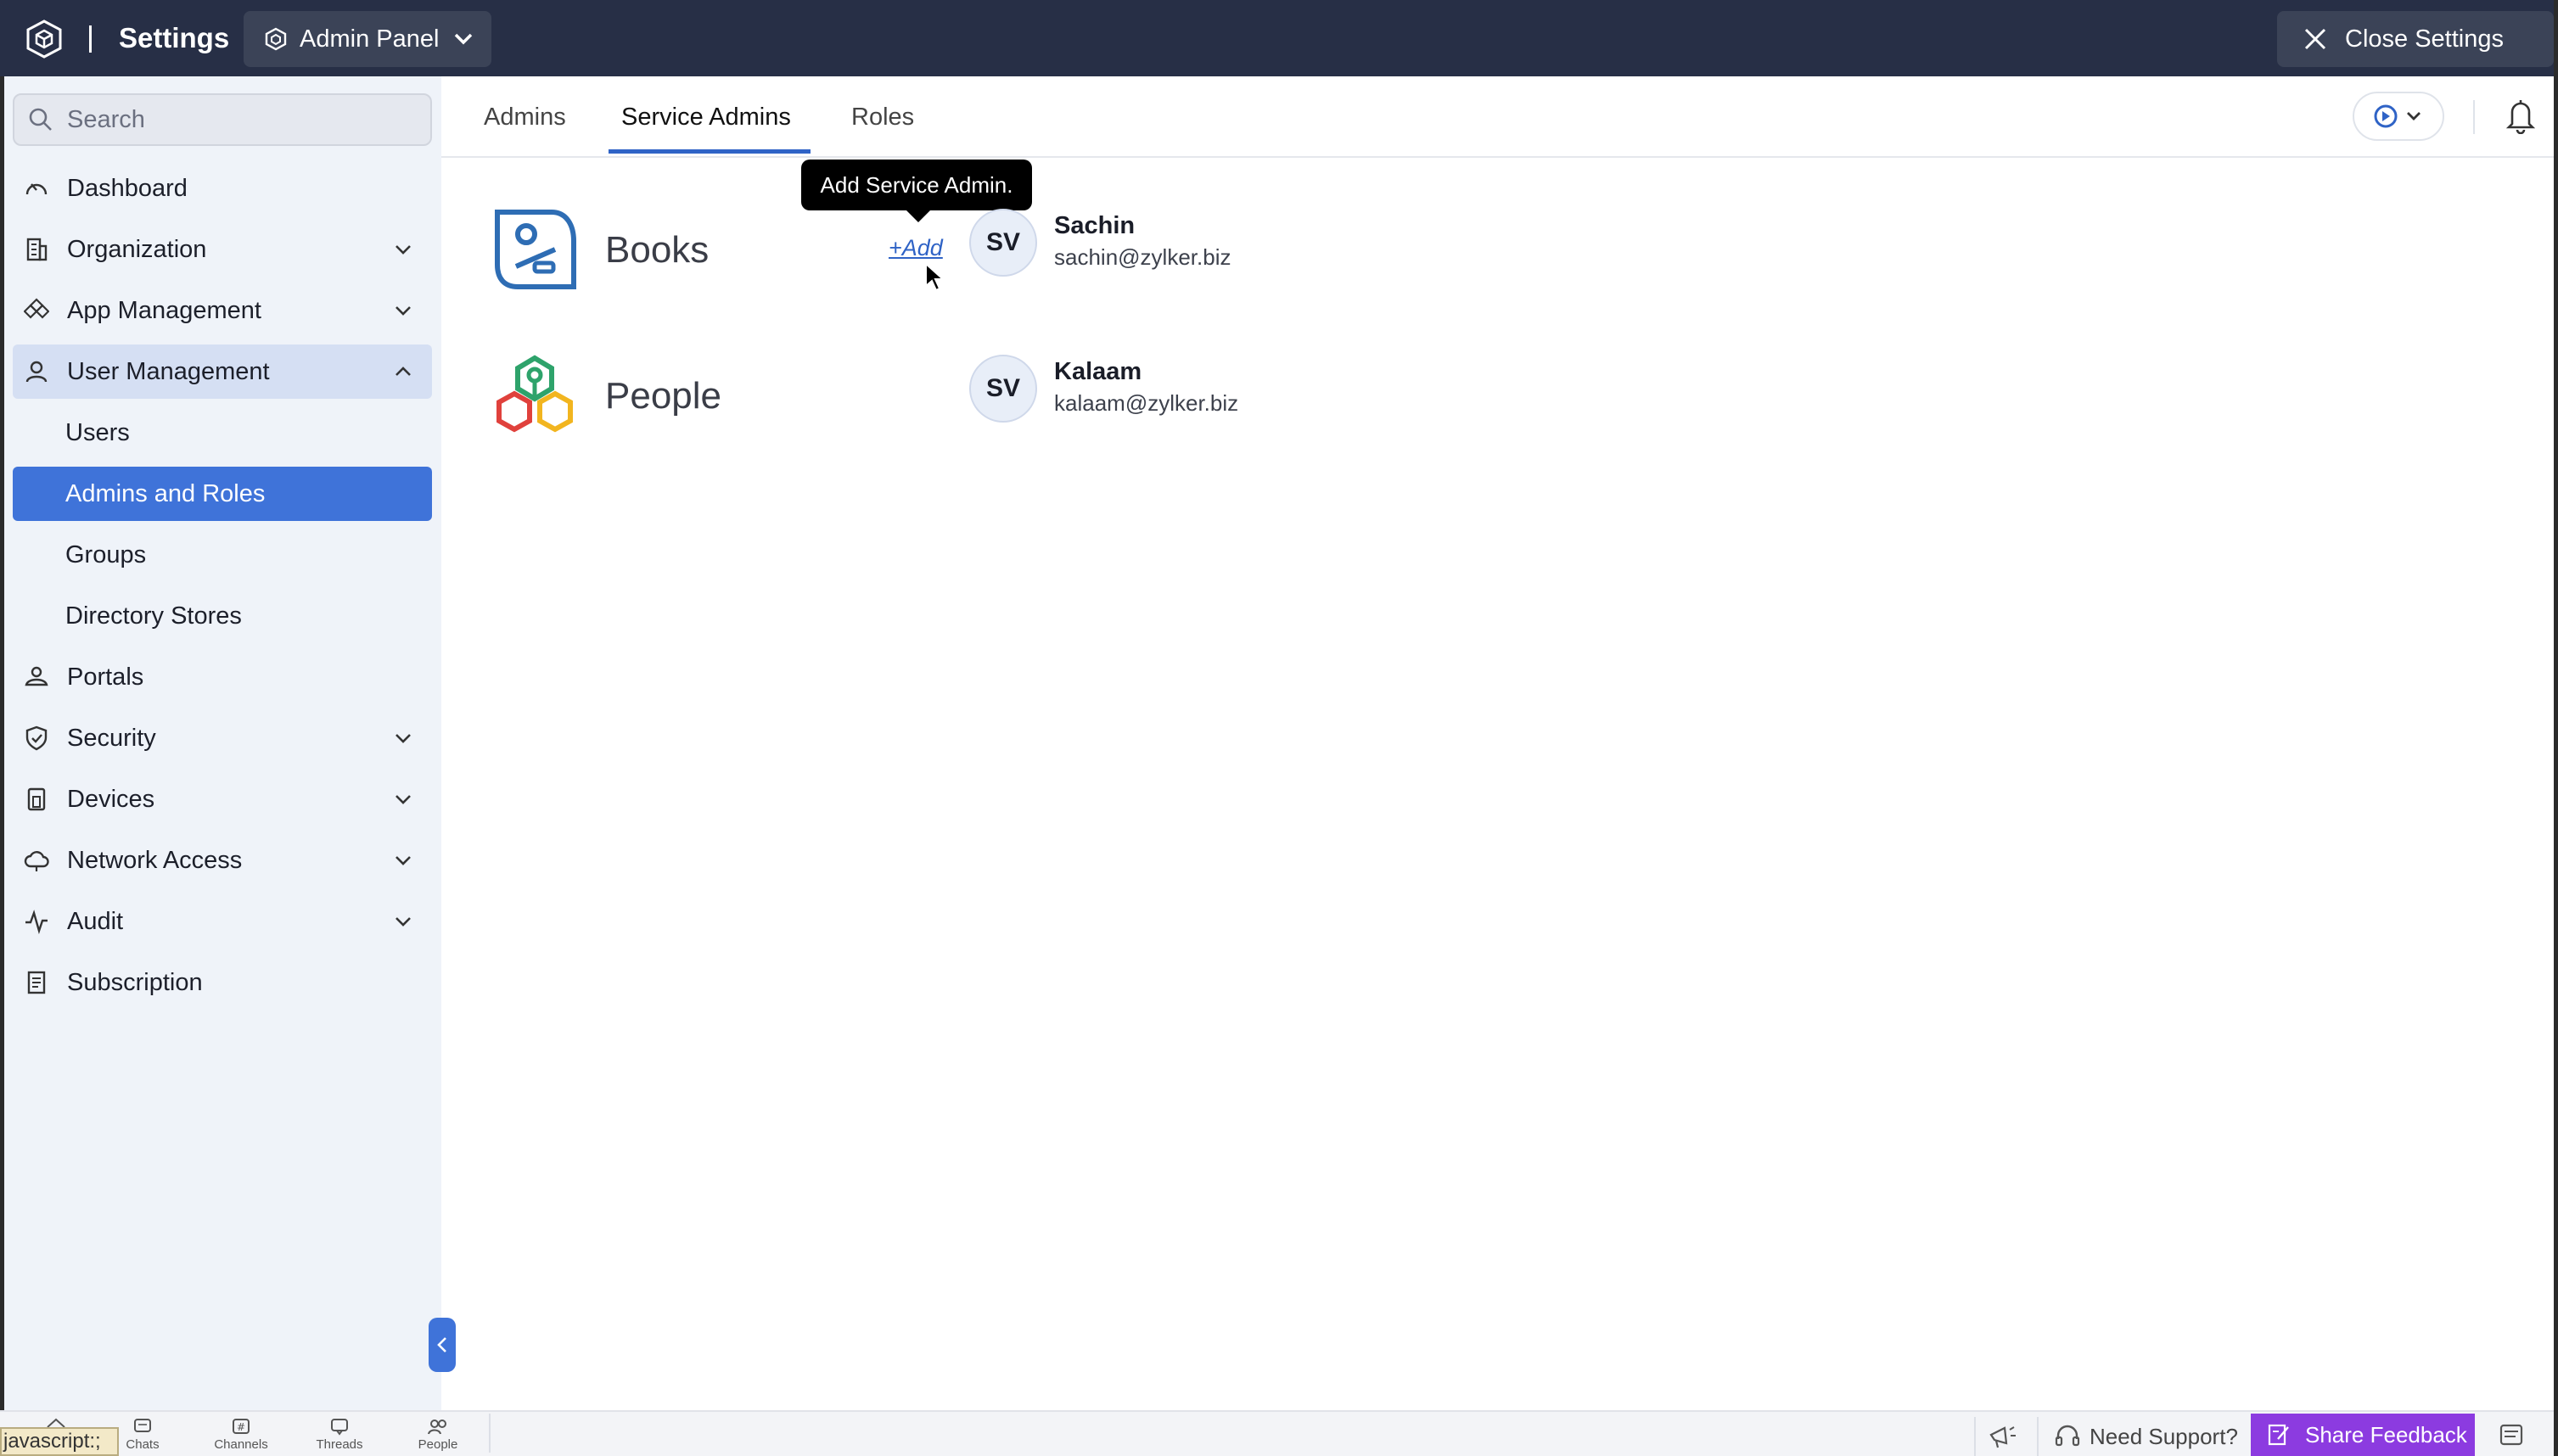 The width and height of the screenshot is (2558, 1456). Describe the element at coordinates (137, 249) in the screenshot. I see `sidebar-item-label: Organization` at that location.